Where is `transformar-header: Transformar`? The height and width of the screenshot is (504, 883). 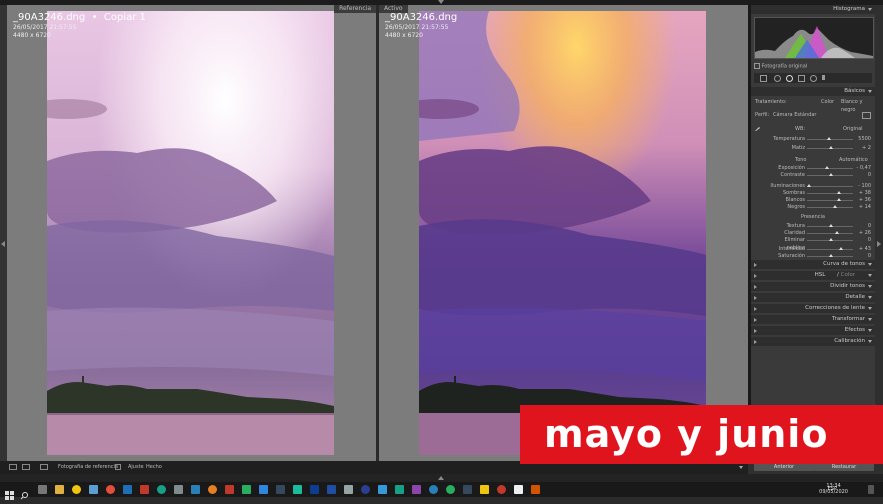 transformar-header: Transformar is located at coordinates (813, 319).